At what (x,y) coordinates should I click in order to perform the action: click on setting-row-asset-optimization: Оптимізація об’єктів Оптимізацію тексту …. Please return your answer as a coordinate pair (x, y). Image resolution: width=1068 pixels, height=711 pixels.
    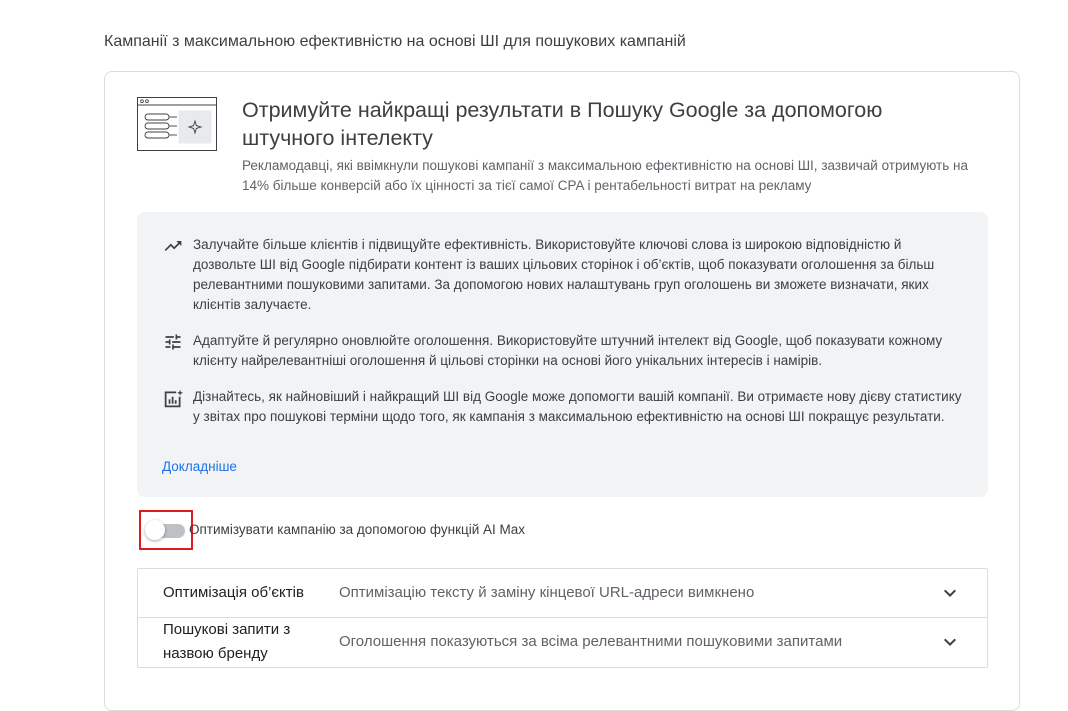
    Looking at the image, I should click on (562, 593).